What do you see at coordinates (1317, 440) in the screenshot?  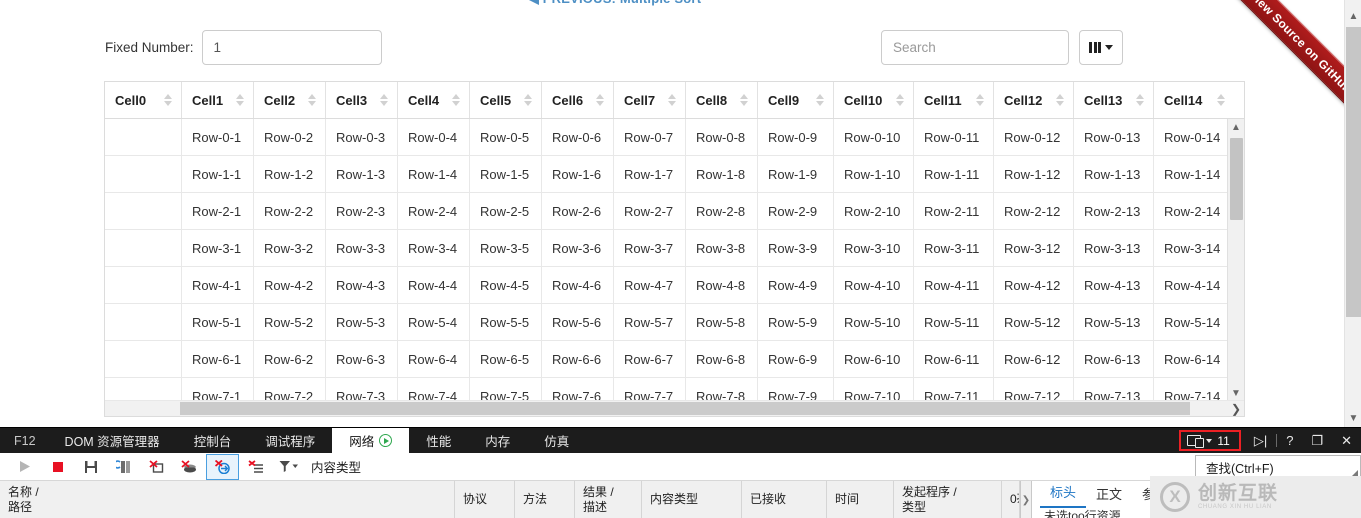 I see `dock-icon: ❐` at bounding box center [1317, 440].